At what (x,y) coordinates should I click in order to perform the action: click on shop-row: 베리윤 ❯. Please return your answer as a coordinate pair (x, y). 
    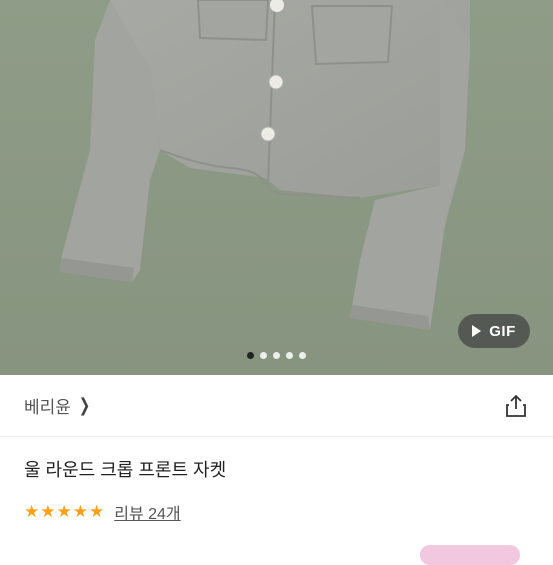
    Looking at the image, I should click on (276, 406).